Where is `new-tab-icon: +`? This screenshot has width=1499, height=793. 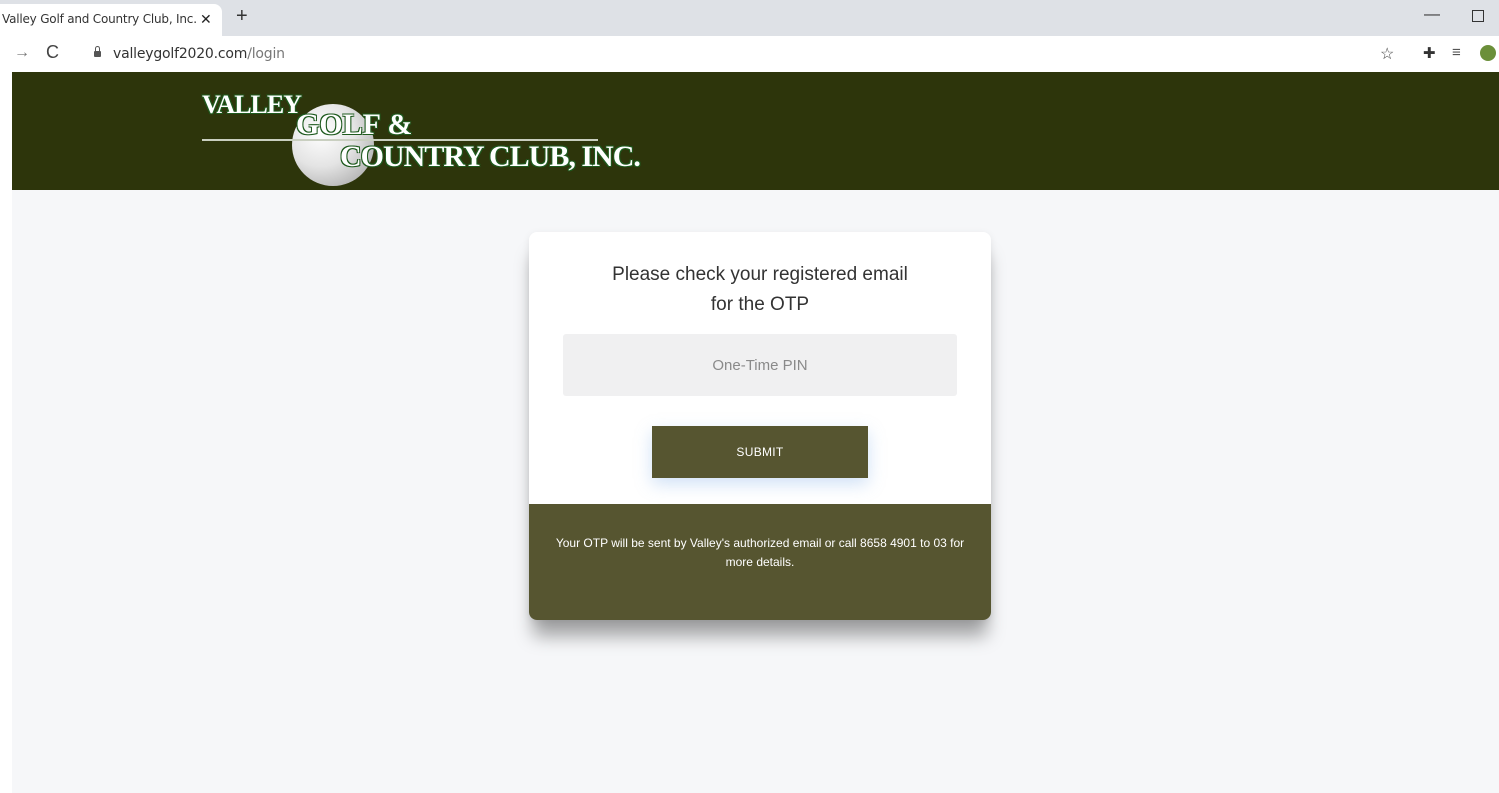
new-tab-icon: + is located at coordinates (242, 16).